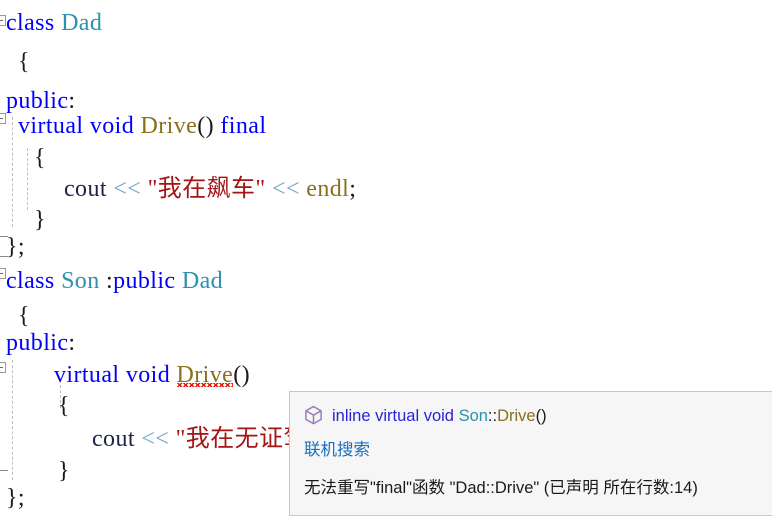 The width and height of the screenshot is (772, 518). Describe the element at coordinates (386, 281) in the screenshot. I see `code-line: class Son :public Dad` at that location.